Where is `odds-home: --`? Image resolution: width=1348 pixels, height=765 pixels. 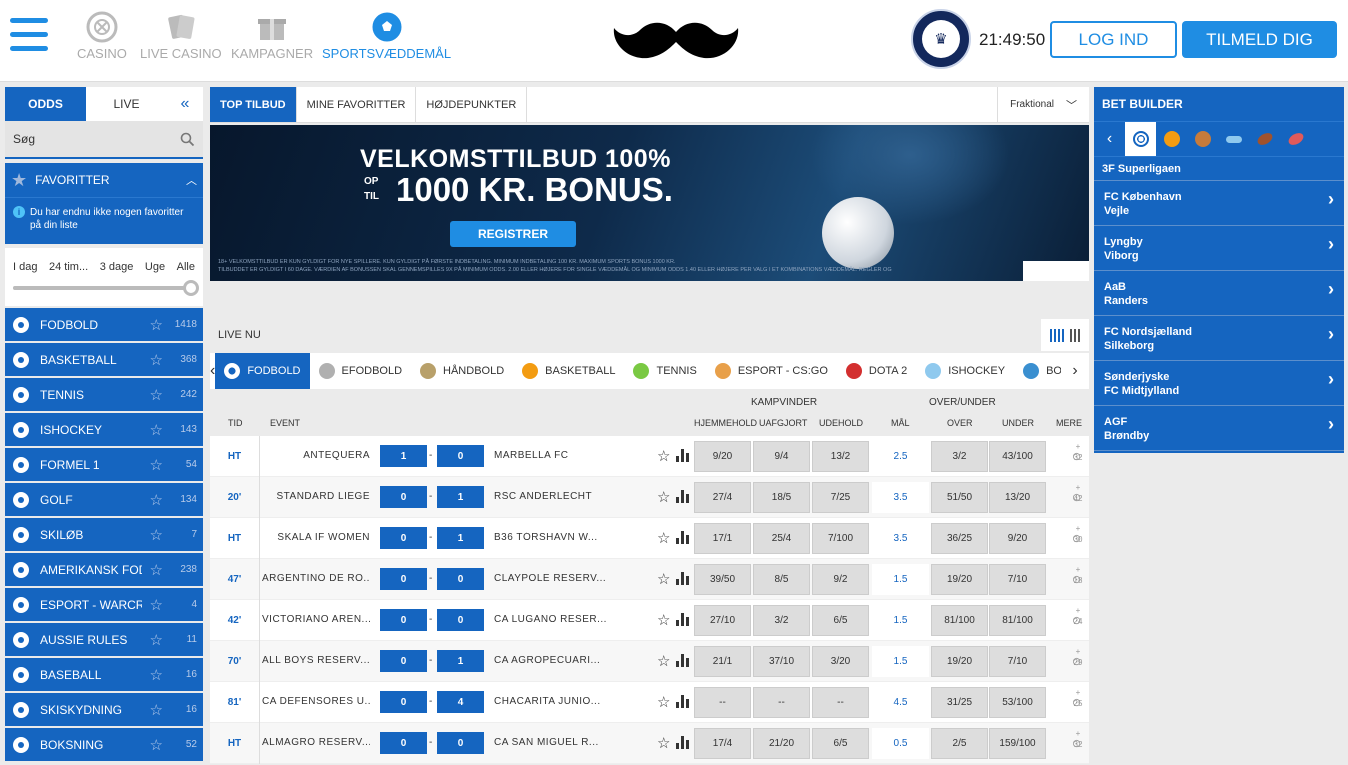 odds-home: -- is located at coordinates (722, 702).